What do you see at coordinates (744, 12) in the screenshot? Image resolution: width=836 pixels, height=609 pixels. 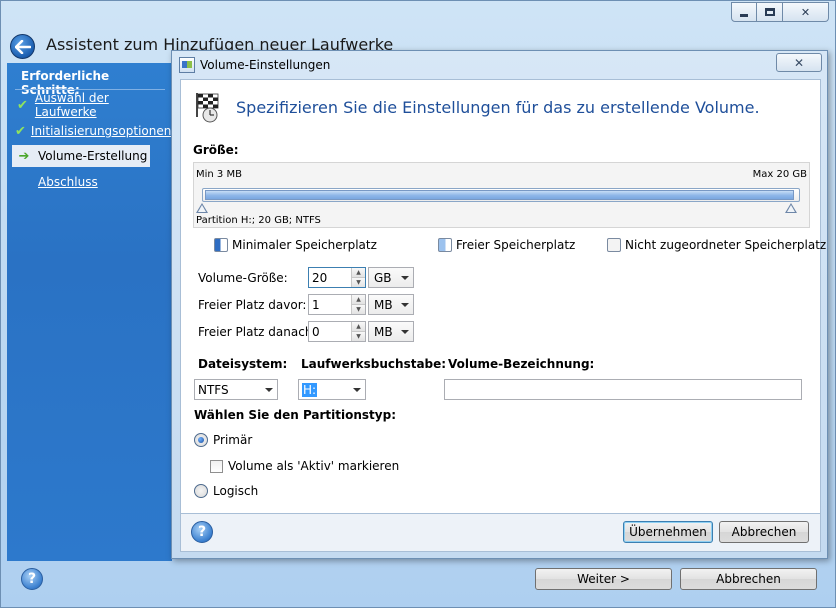 I see `minimize-button` at bounding box center [744, 12].